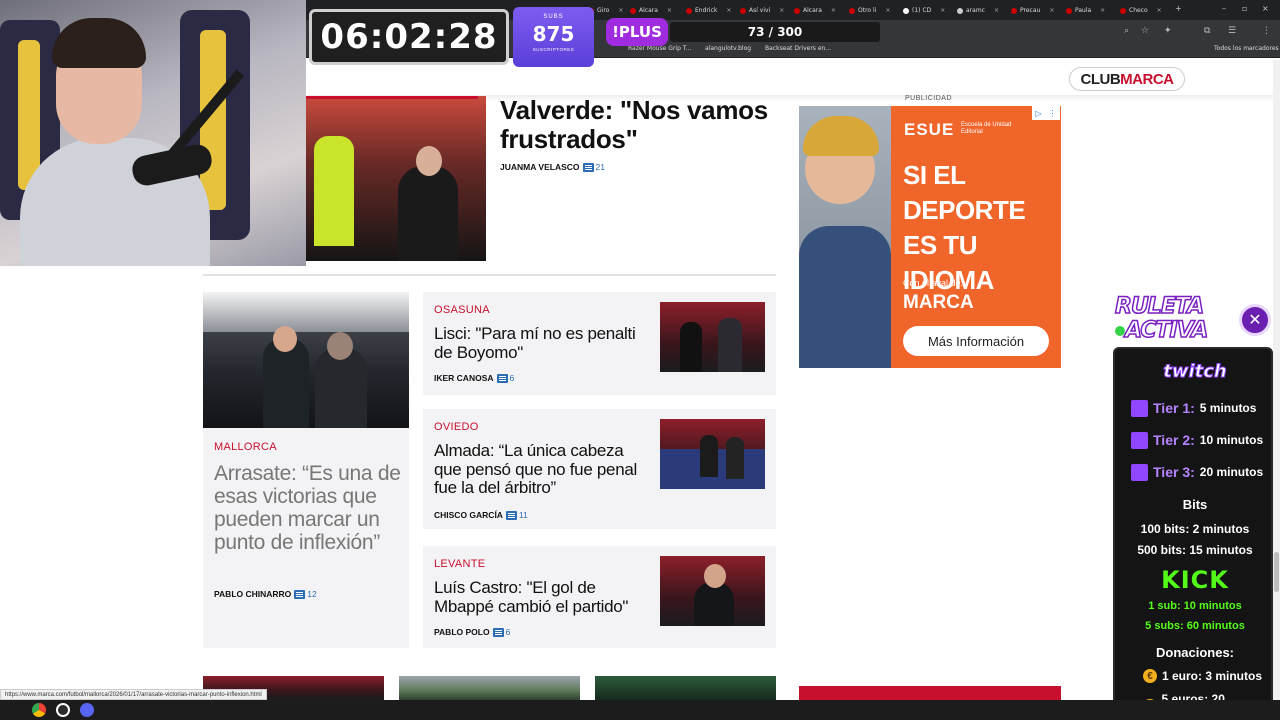 The image size is (1280, 720). I want to click on tier-row: Tier 3: 20 minutos, so click(1197, 472).